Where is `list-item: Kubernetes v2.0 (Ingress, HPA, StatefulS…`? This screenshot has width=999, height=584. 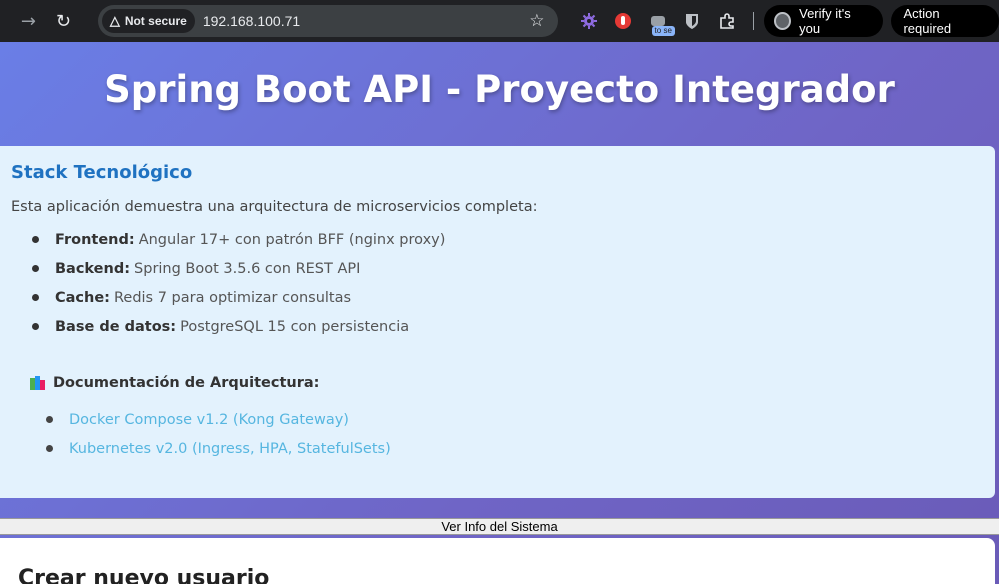
list-item: Kubernetes v2.0 (Ingress, HPA, StatefulS… is located at coordinates (497, 448).